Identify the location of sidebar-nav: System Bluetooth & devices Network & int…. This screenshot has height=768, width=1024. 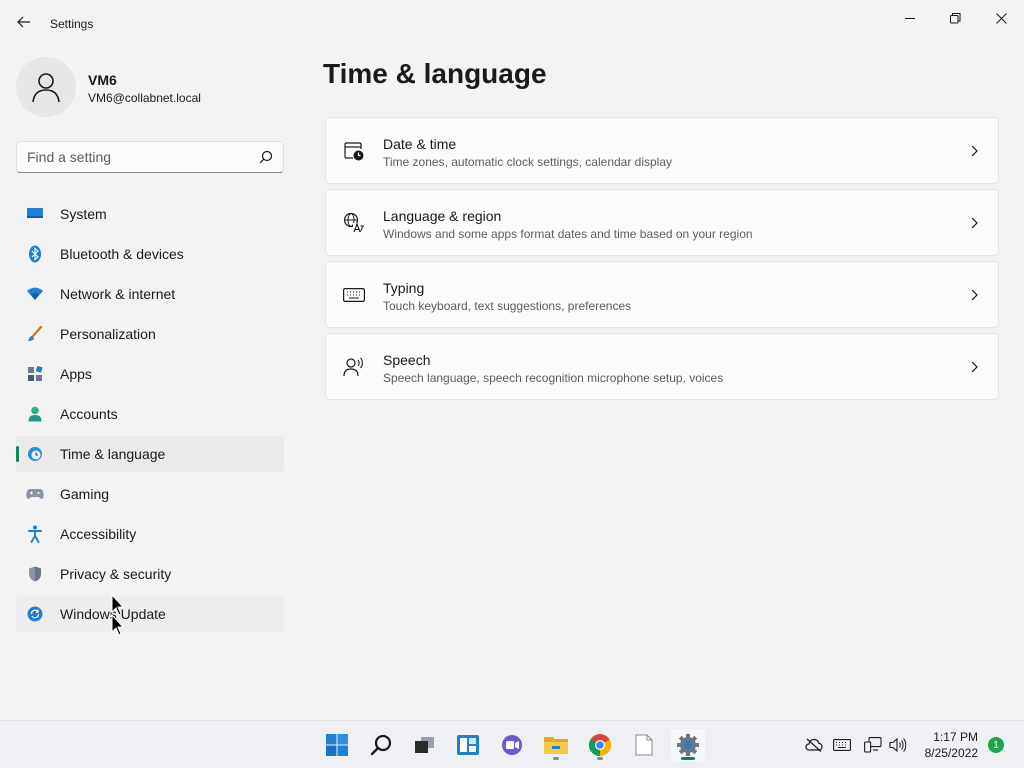
(150, 416).